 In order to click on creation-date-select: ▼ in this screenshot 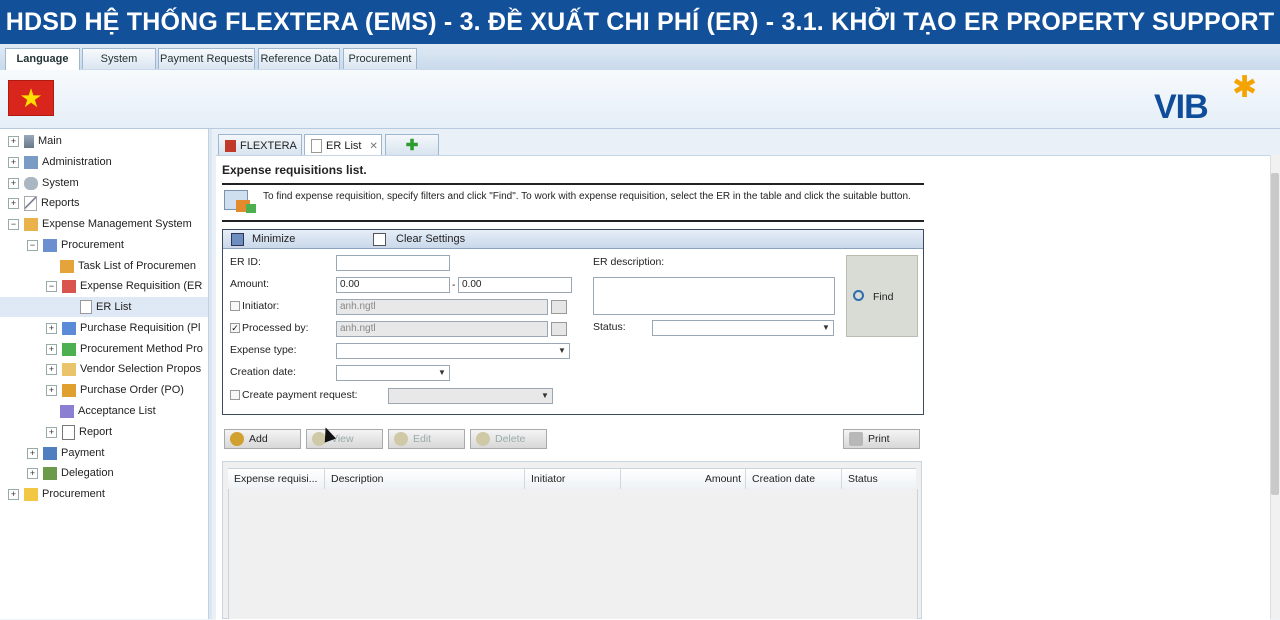, I will do `click(393, 373)`.